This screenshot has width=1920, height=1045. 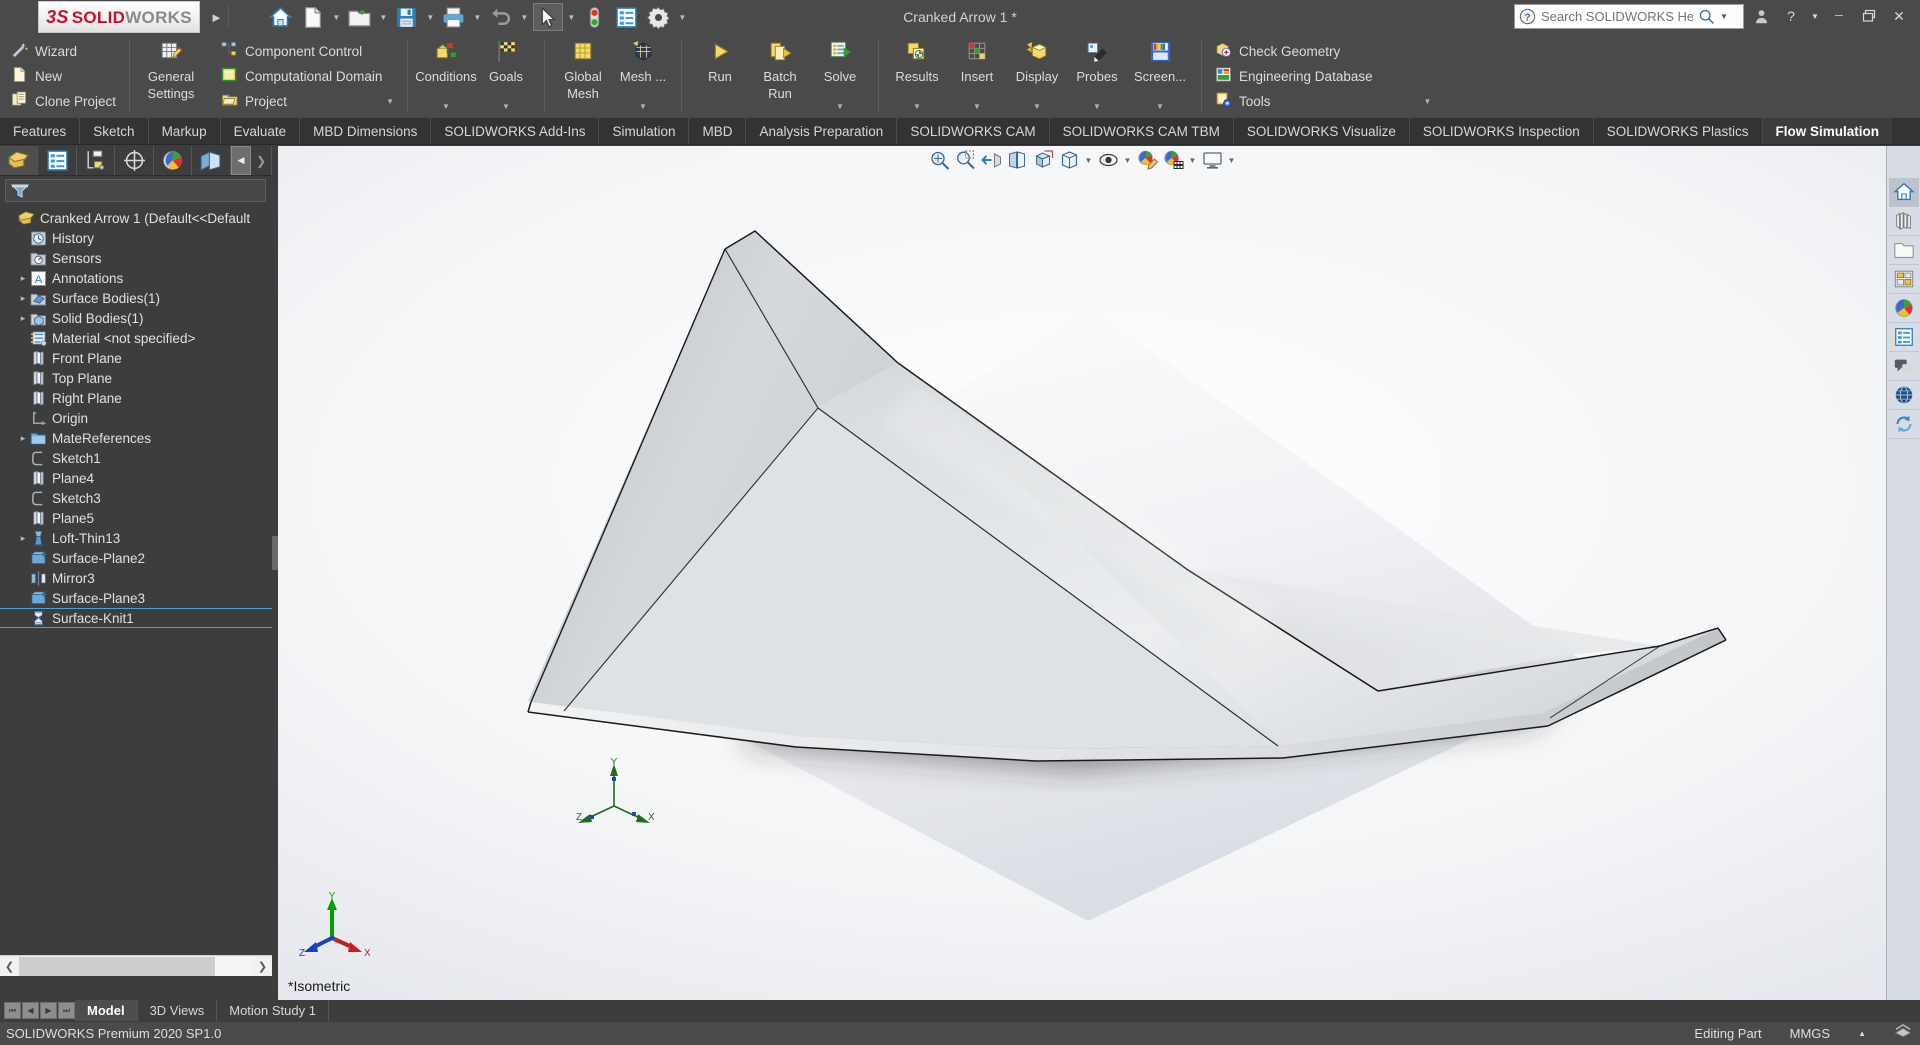 I want to click on user-account-icon, so click(x=1761, y=16).